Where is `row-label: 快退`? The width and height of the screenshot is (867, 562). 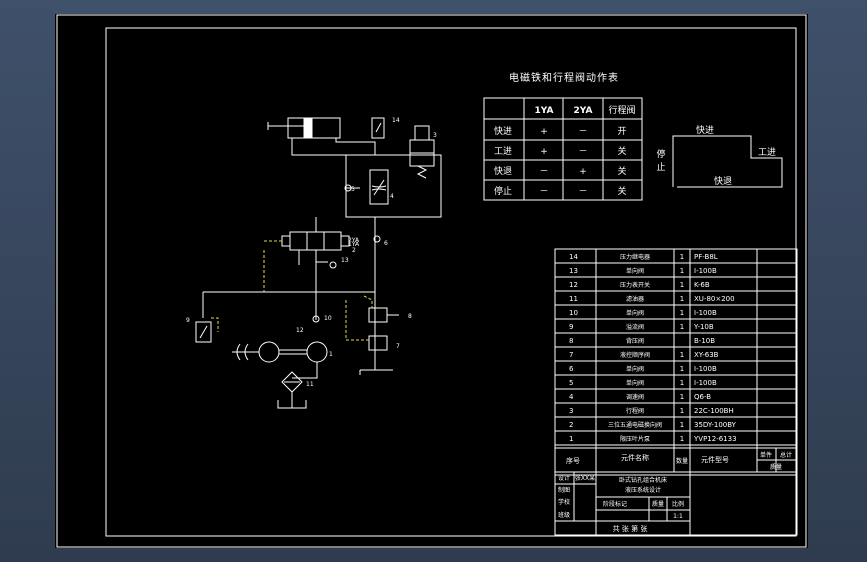
row-label: 快退 is located at coordinates (503, 171).